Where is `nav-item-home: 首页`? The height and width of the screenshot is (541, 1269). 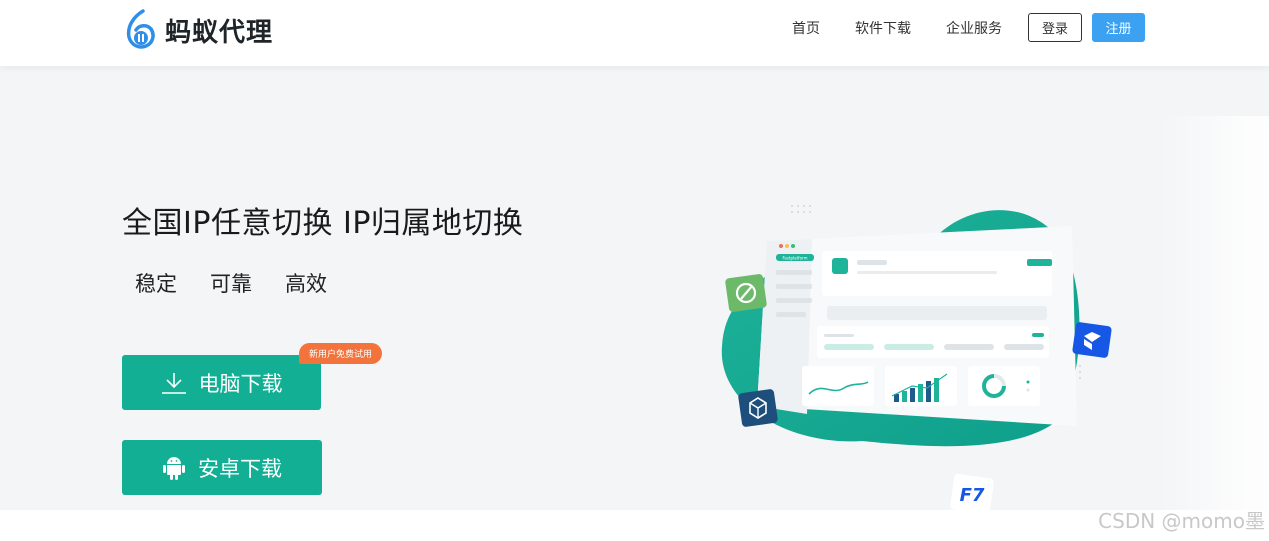
nav-item-home: 首页 is located at coordinates (806, 28).